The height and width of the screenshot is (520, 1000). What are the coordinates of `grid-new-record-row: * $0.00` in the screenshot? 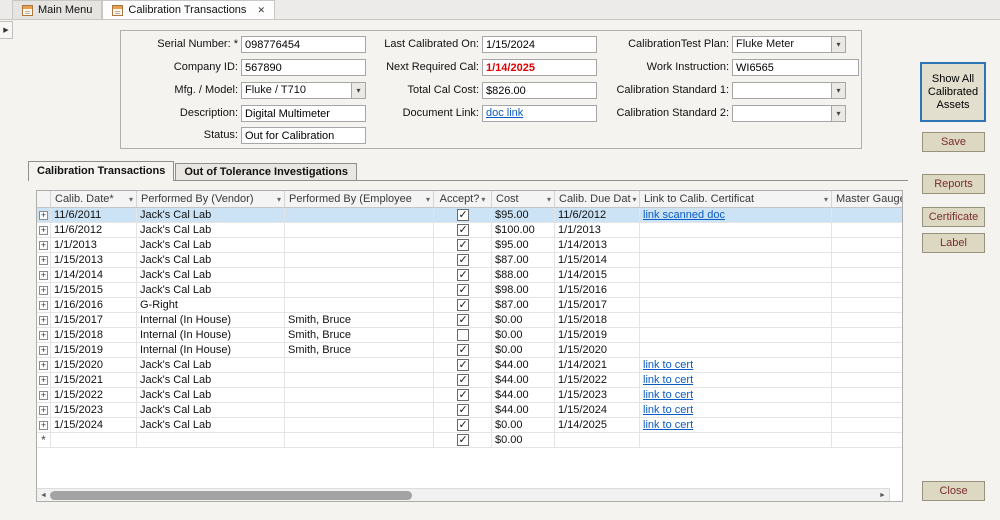 It's located at (469, 440).